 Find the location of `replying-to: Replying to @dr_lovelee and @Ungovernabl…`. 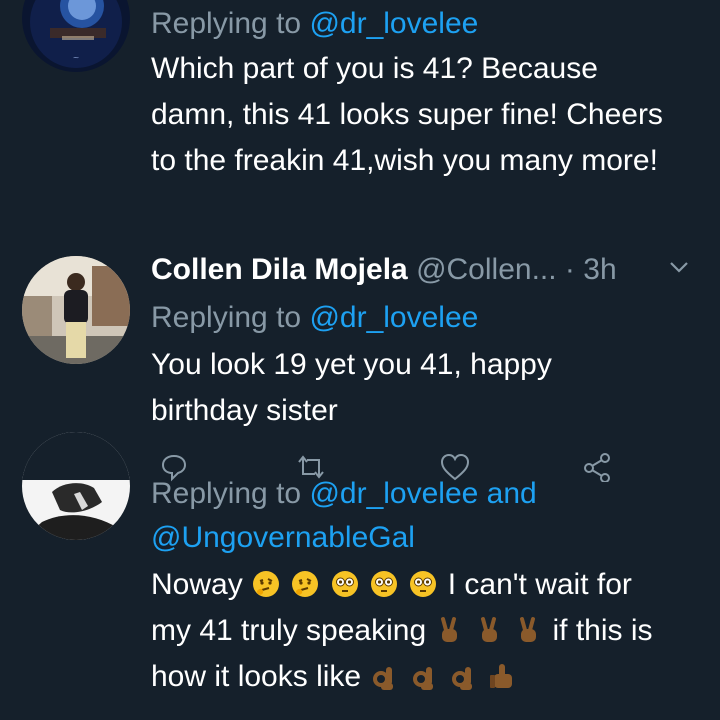

replying-to: Replying to @dr_lovelee and @Ungovernabl… is located at coordinates (401, 516).